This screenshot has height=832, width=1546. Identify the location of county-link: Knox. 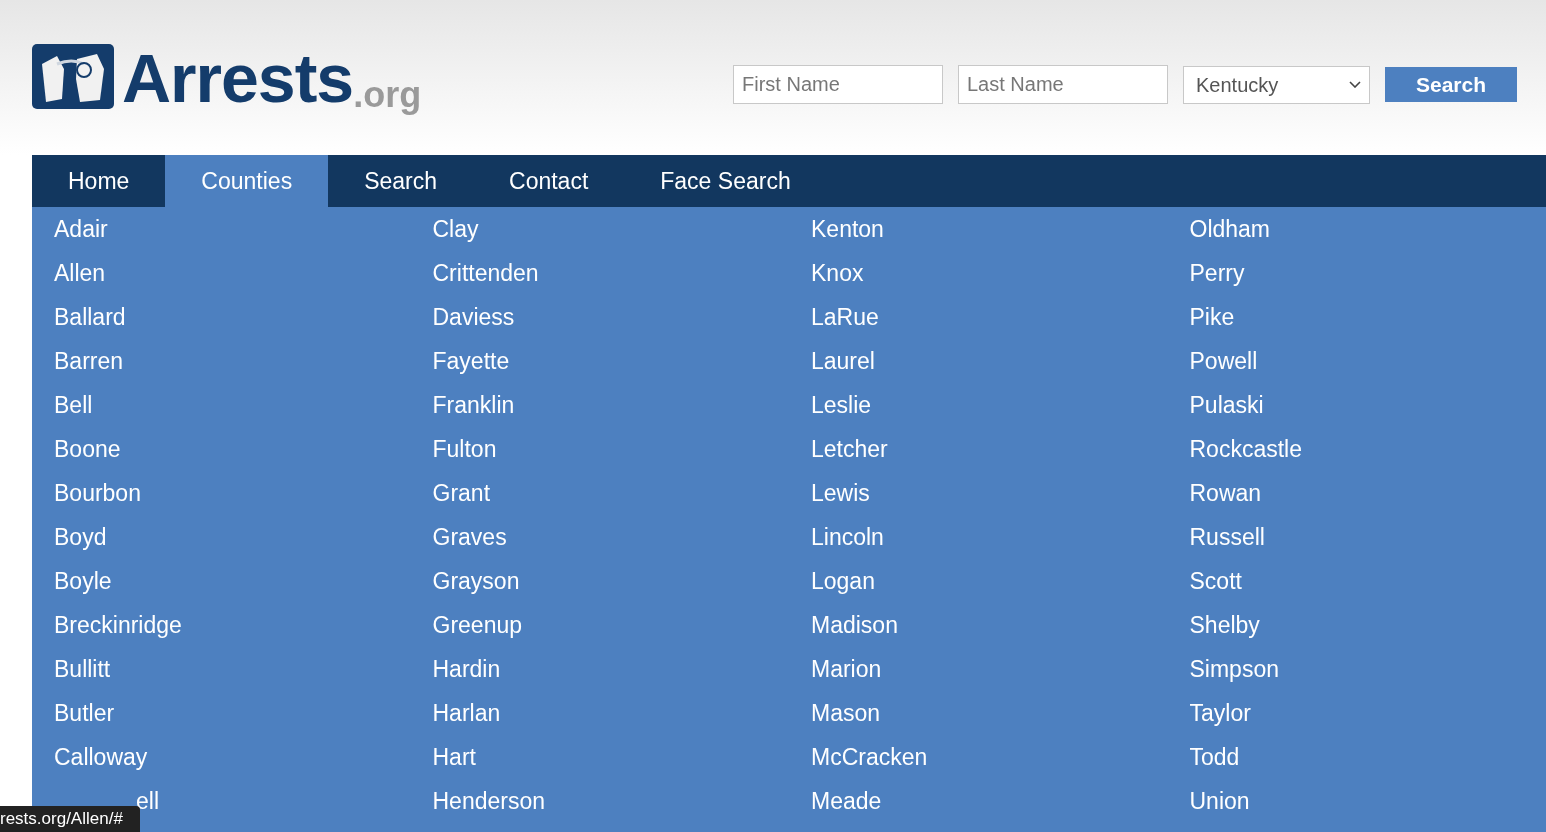
(837, 273).